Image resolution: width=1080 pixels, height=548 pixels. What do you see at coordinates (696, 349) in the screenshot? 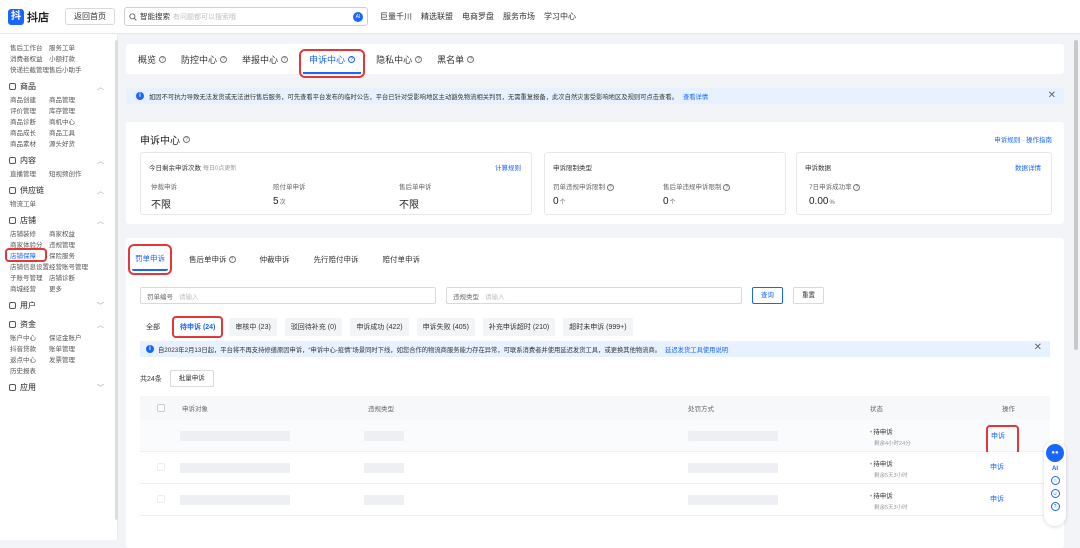
I see `notice-link: 延迟发货工具使用说明` at bounding box center [696, 349].